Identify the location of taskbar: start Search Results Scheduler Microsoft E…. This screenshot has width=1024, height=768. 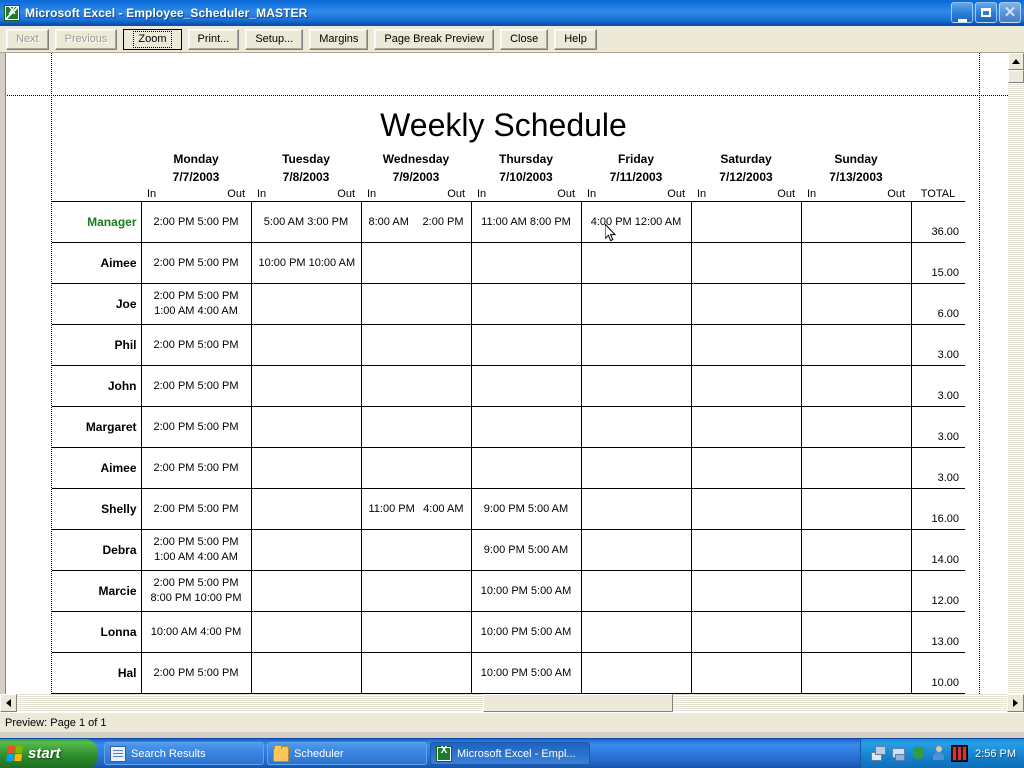
(512, 753).